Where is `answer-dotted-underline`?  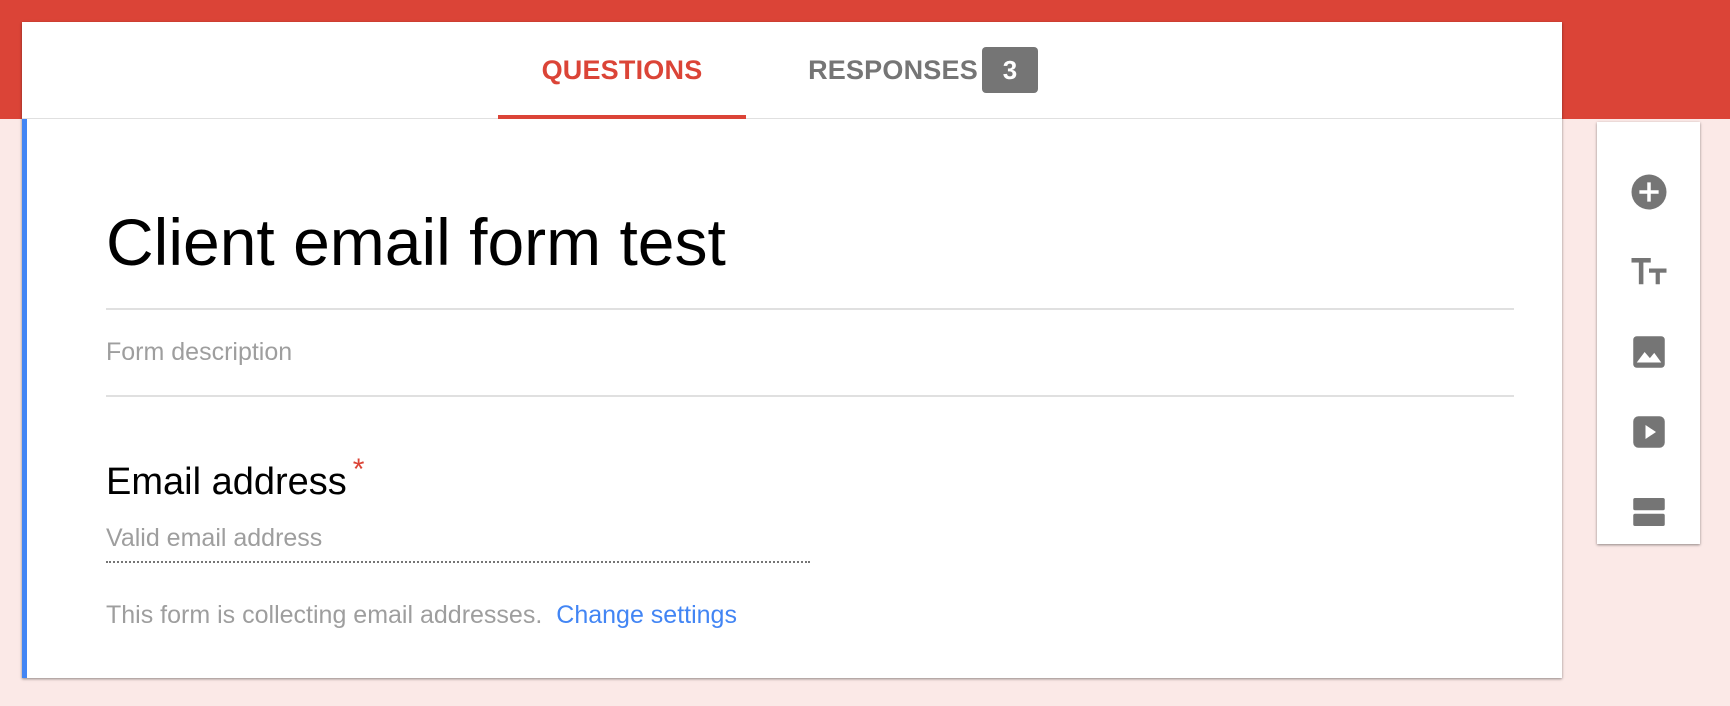
answer-dotted-underline is located at coordinates (458, 562).